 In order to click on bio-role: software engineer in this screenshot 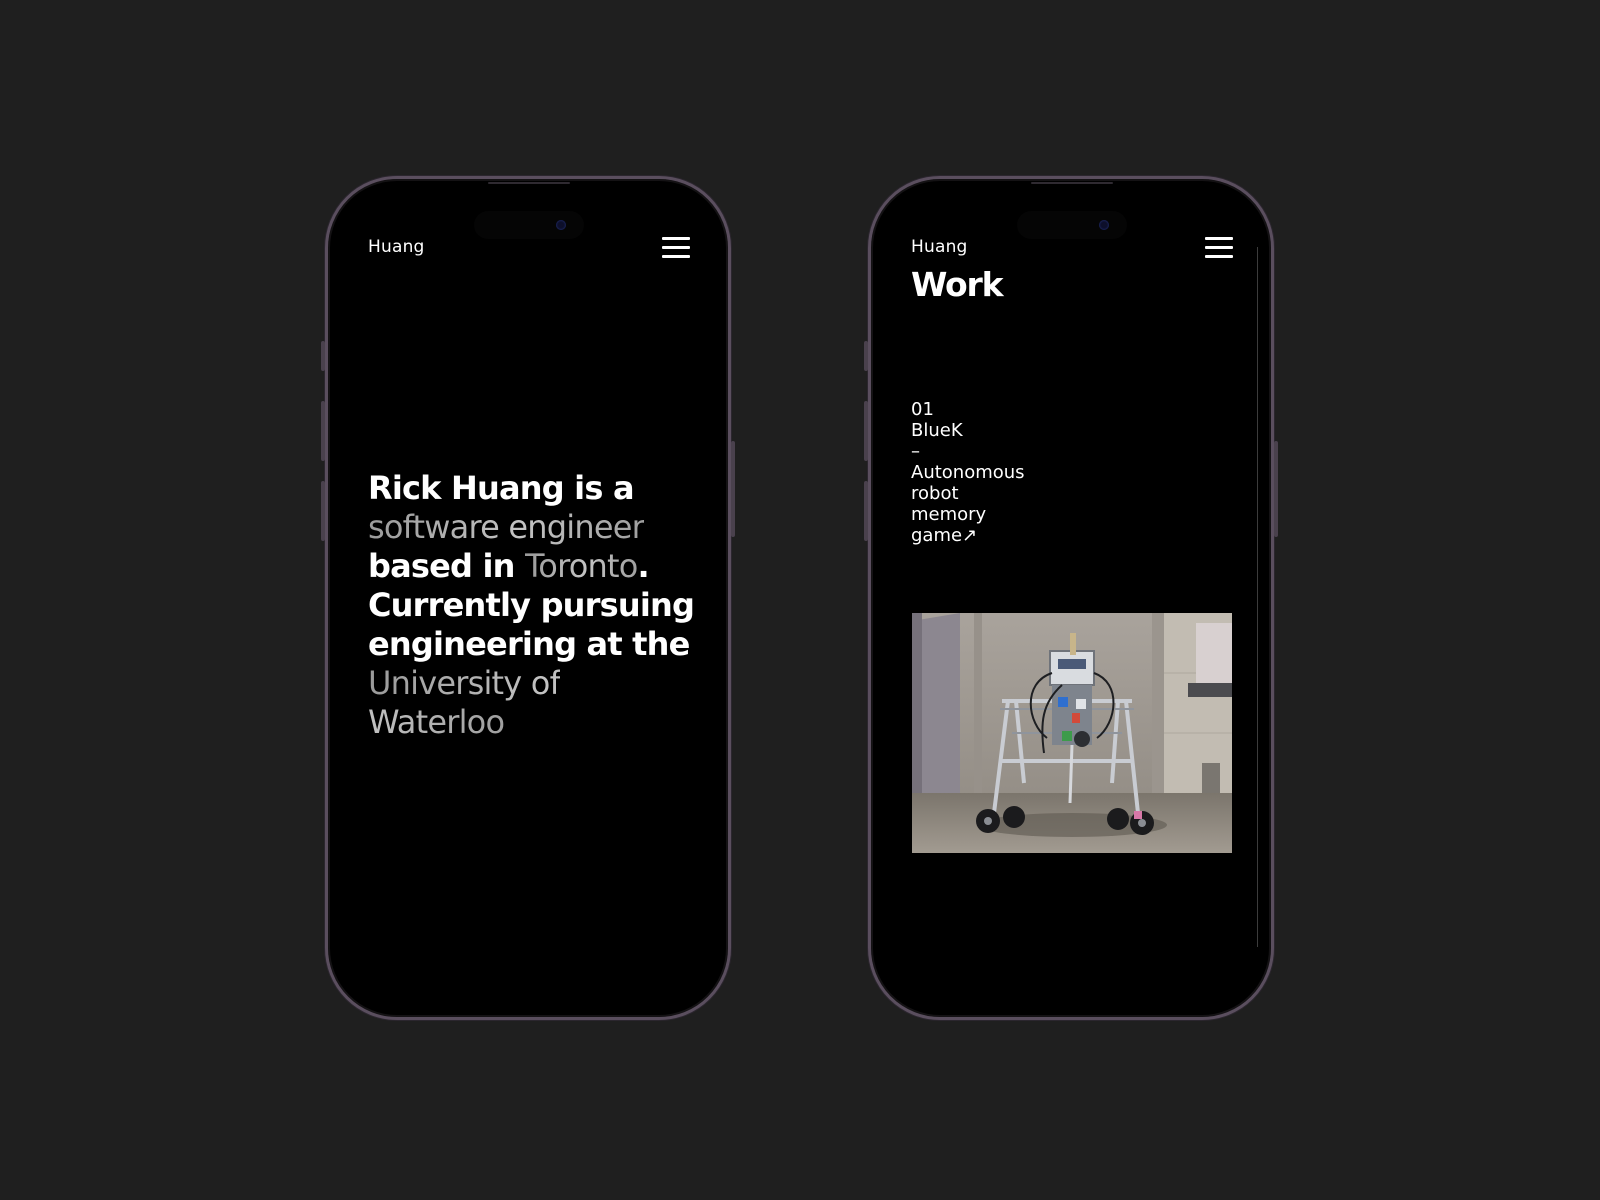, I will do `click(506, 527)`.